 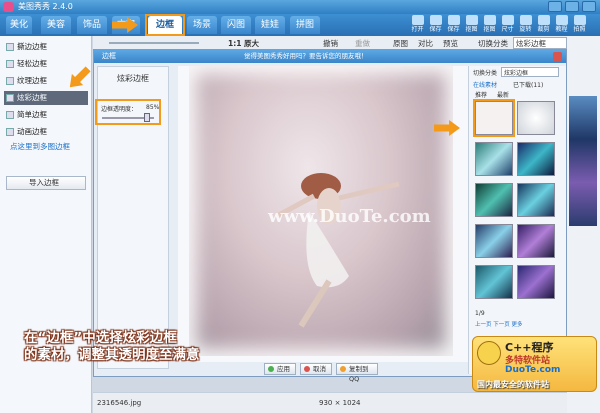 What do you see at coordinates (493, 43) in the screenshot?
I see `switch-category-label: 切换分类` at bounding box center [493, 43].